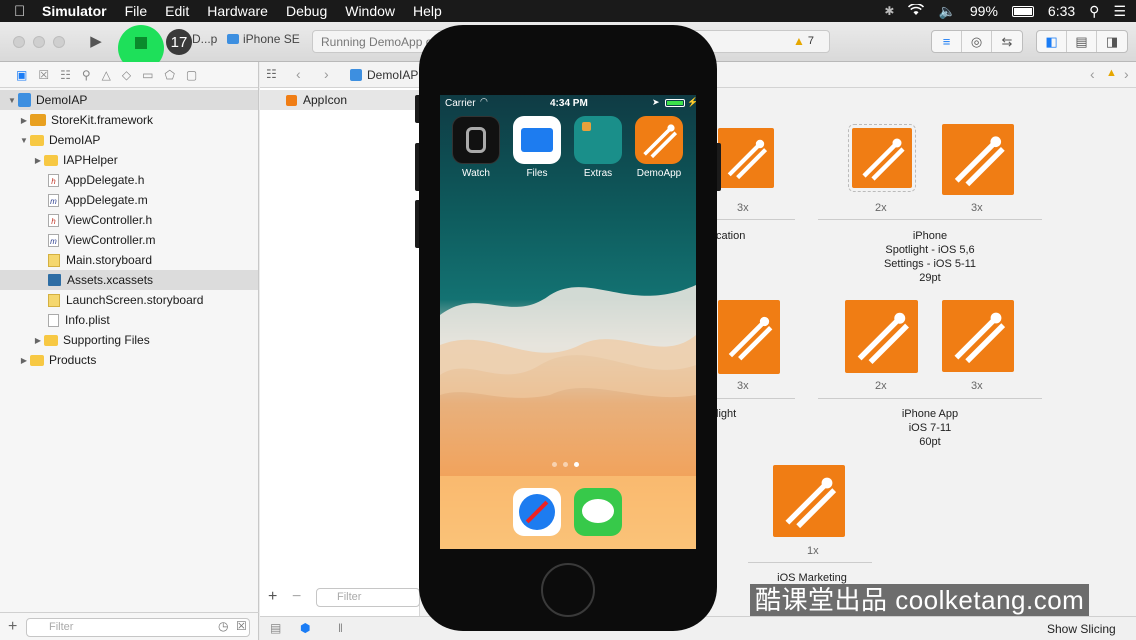 This screenshot has height=640, width=1136. What do you see at coordinates (272, 597) in the screenshot?
I see `add-asset-icon: +` at bounding box center [272, 597].